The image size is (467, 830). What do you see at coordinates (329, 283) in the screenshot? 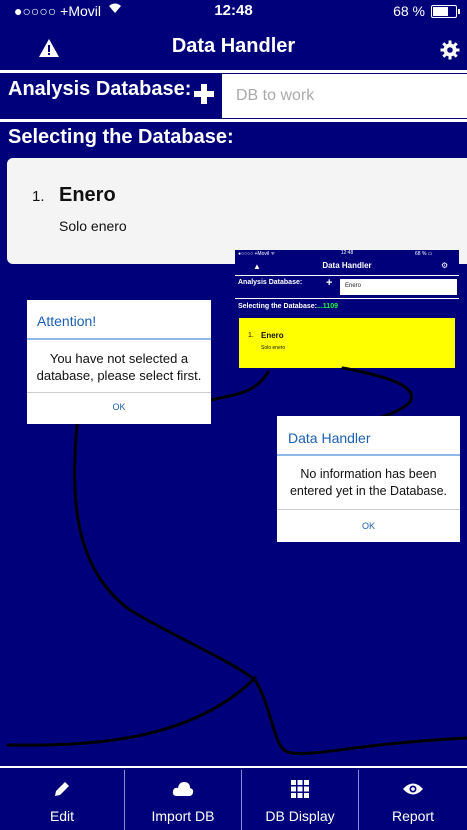
I see `inset-plus-icon: +` at bounding box center [329, 283].